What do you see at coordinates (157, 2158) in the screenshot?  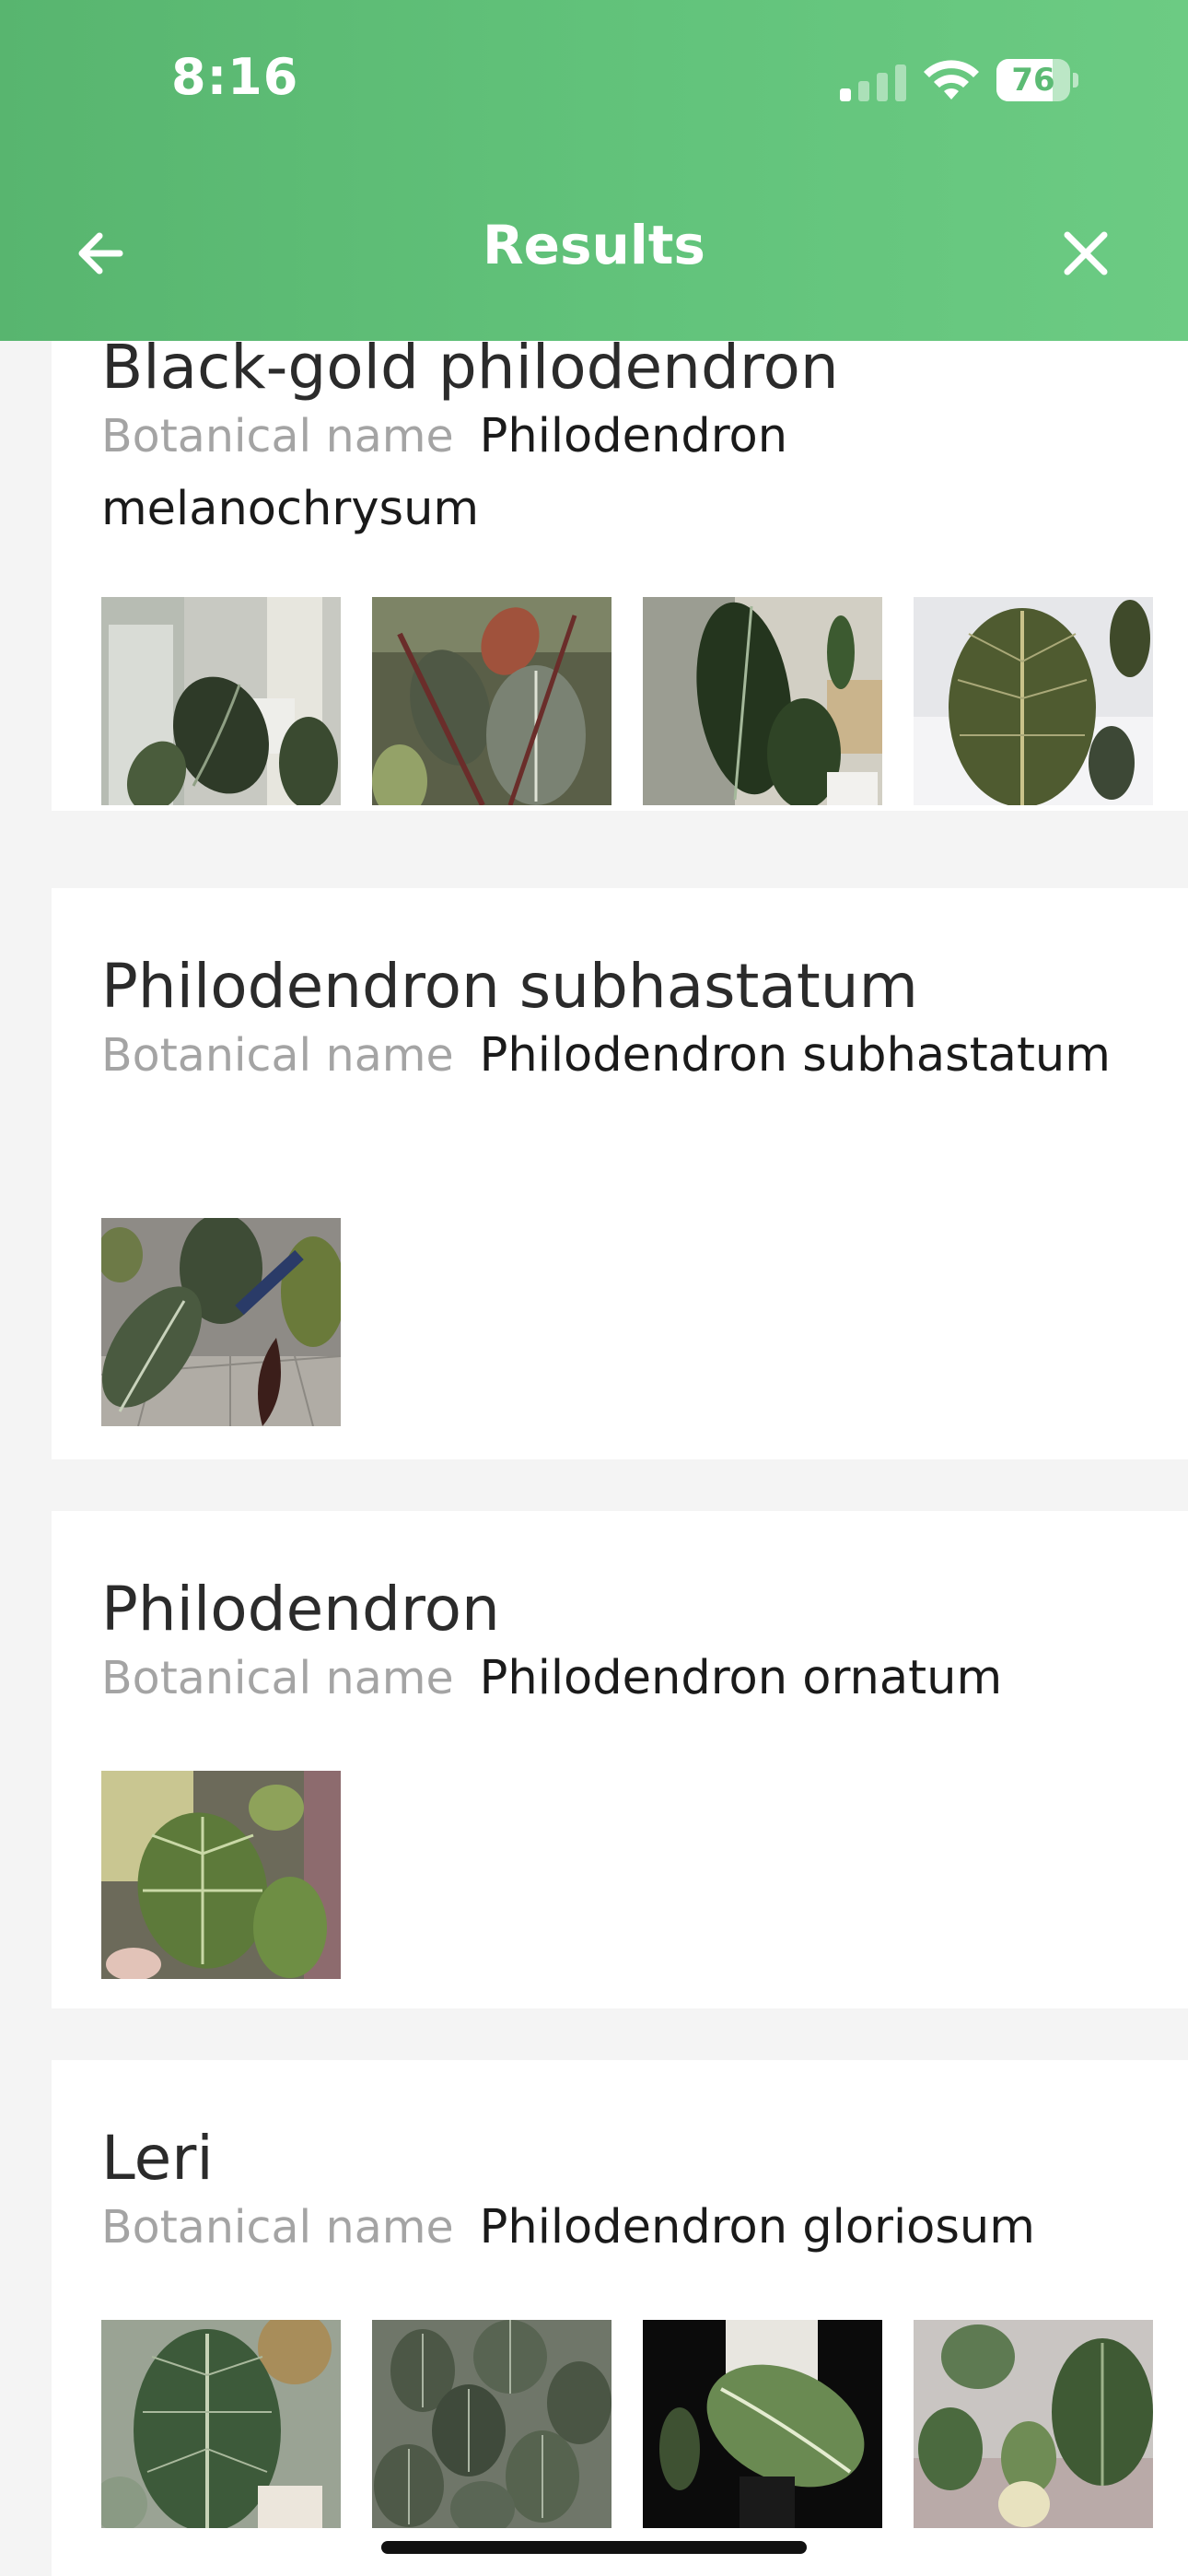 I see `plant-common-name: Leri` at bounding box center [157, 2158].